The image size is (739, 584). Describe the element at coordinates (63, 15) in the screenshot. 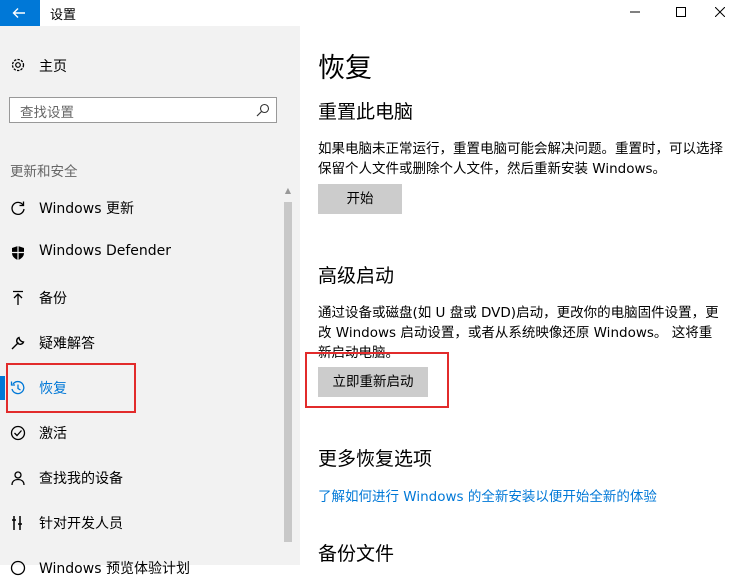

I see `window-title: 设置` at that location.